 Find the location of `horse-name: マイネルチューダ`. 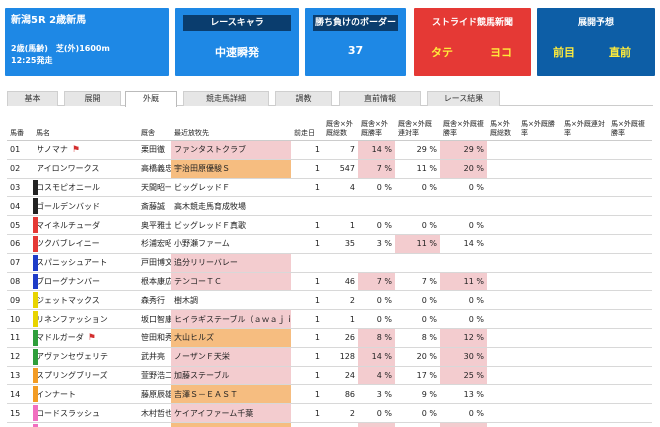

horse-name: マイネルチューダ is located at coordinates (68, 225).